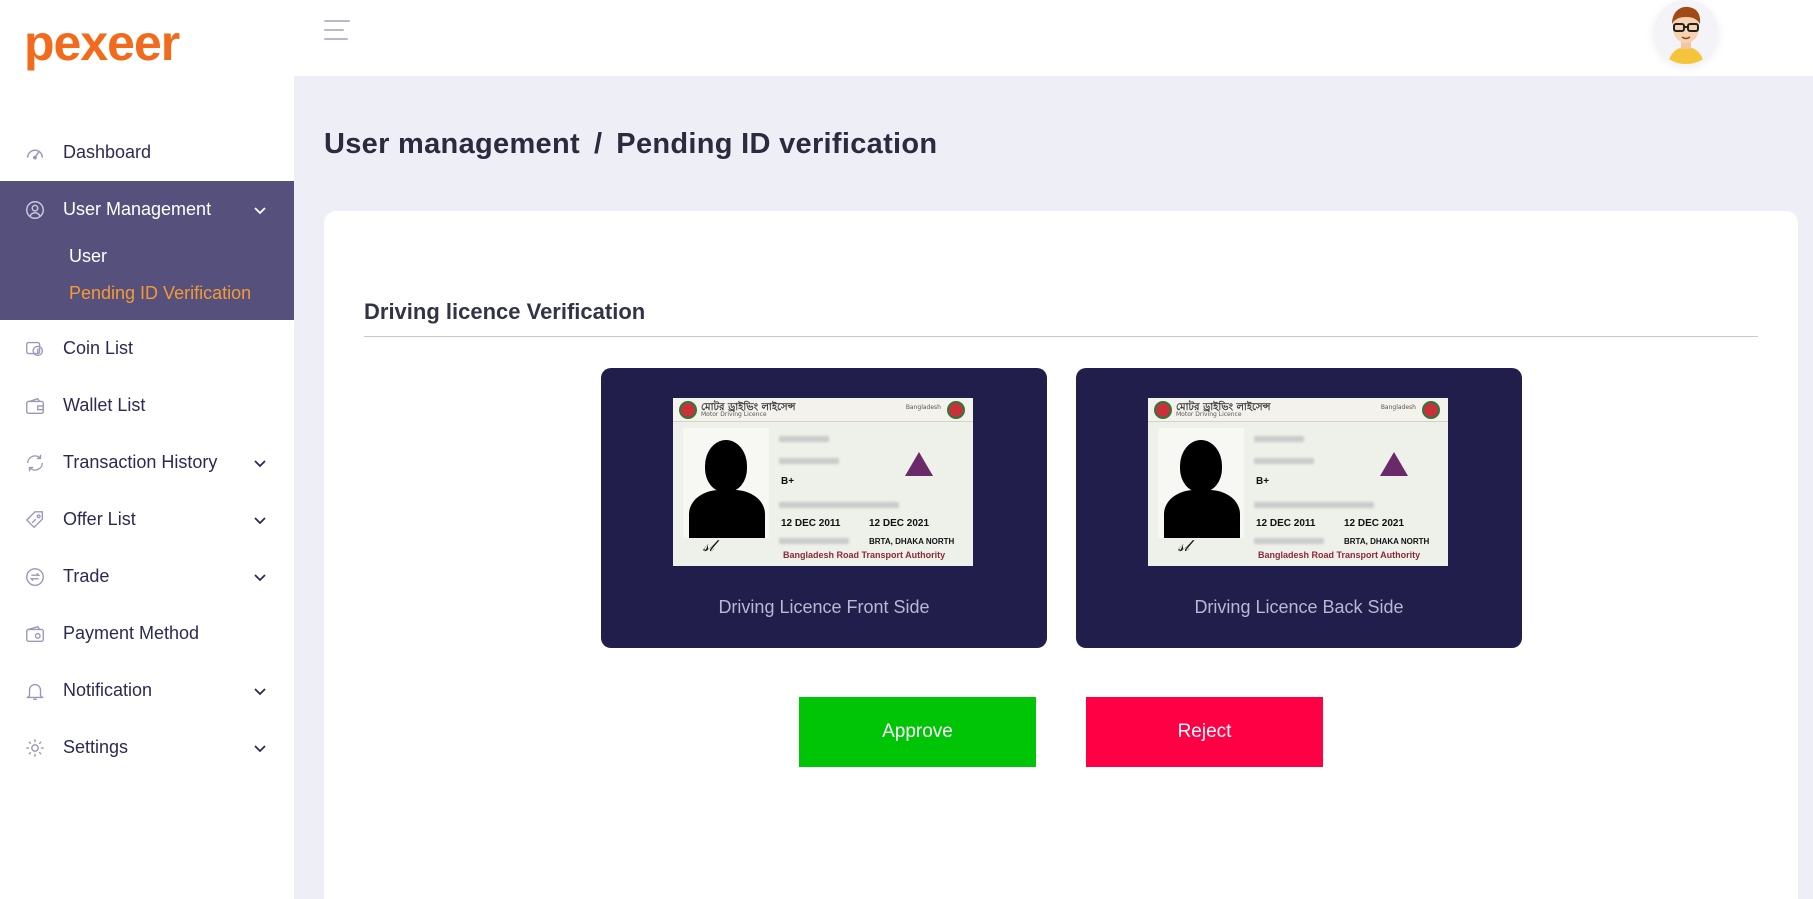  Describe the element at coordinates (147, 519) in the screenshot. I see `sidebar-item-offer-list: Offer List` at that location.